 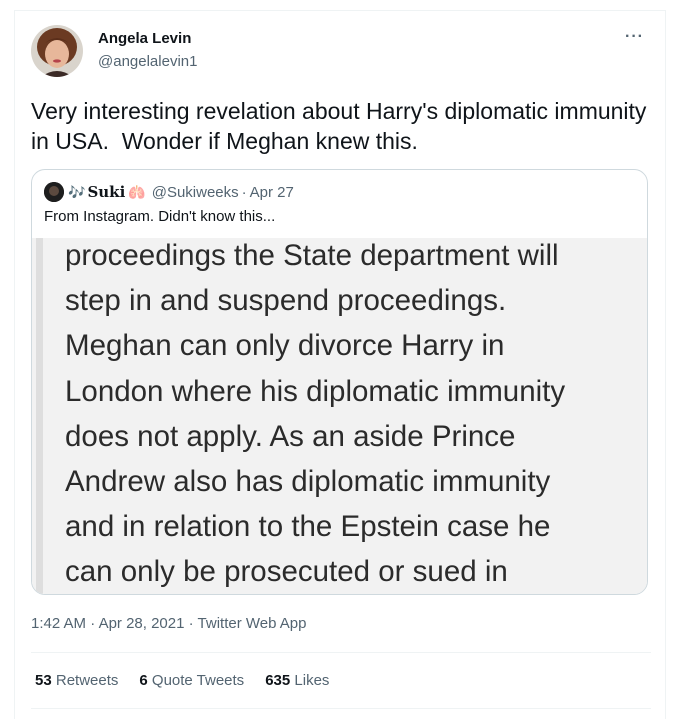 I want to click on tweet-date-link: Apr 28, 2021, so click(x=142, y=623).